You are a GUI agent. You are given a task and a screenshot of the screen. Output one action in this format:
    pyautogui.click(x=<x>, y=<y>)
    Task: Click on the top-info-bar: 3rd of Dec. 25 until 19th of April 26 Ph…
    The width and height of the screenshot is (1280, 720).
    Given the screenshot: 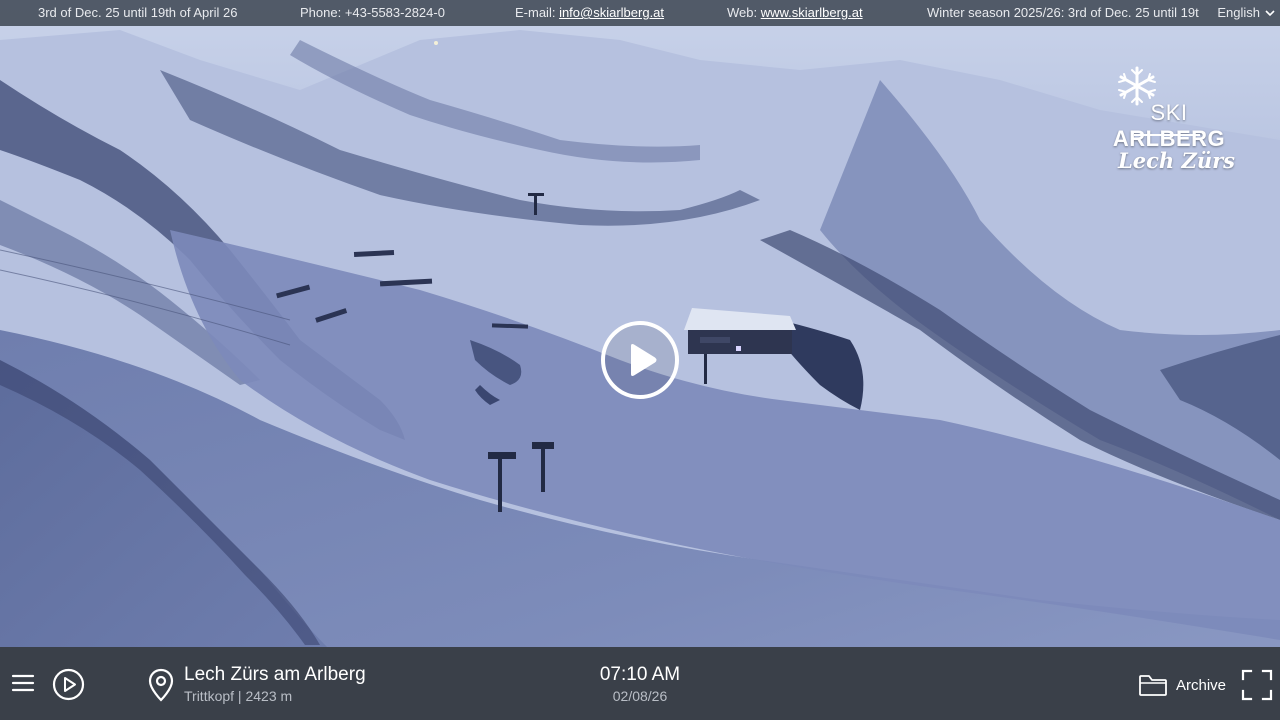 What is the action you would take?
    pyautogui.click(x=640, y=13)
    